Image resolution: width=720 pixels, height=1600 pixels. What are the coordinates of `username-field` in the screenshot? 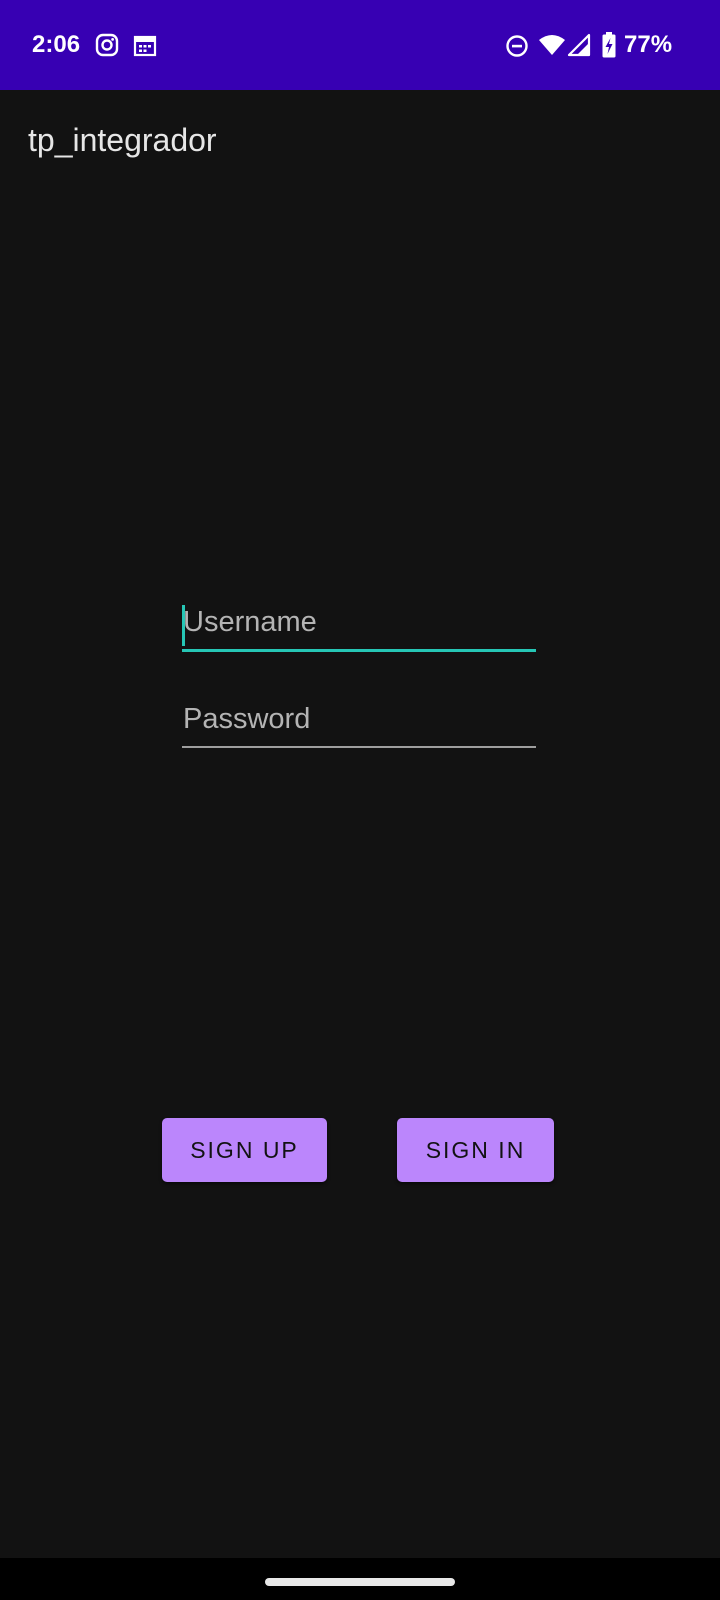 It's located at (359, 623).